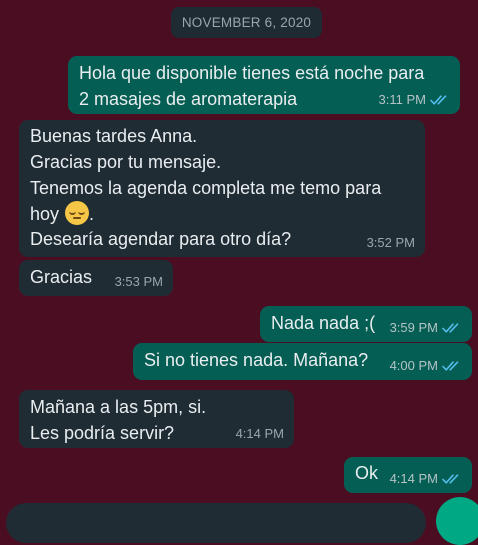 The image size is (478, 545). I want to click on message-meta: 4:00 PM, so click(426, 366).